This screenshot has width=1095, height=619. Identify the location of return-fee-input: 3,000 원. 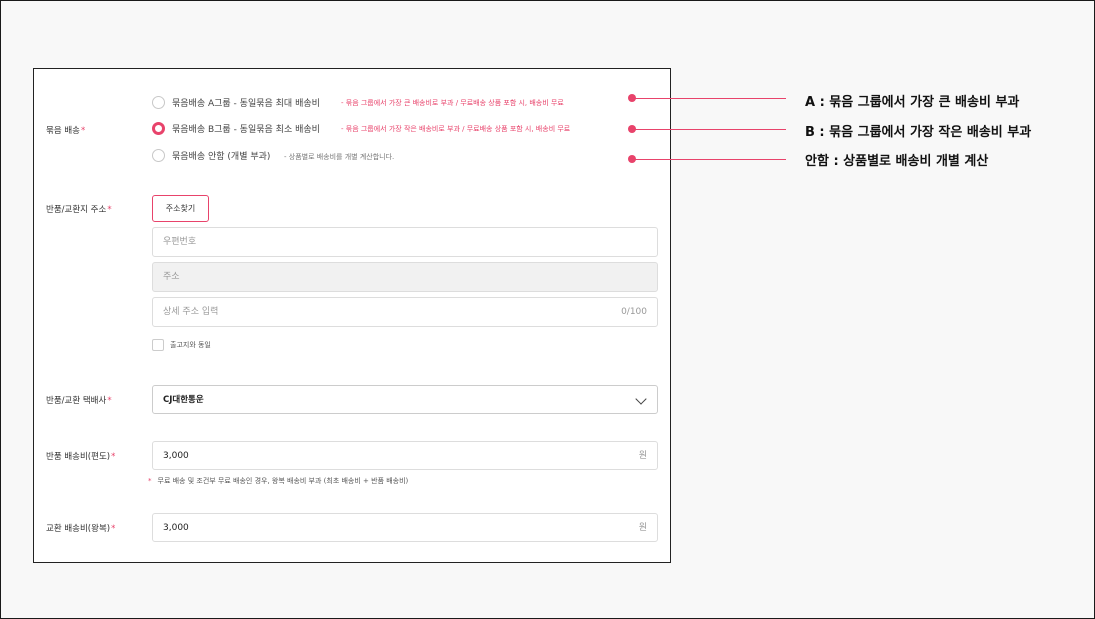
(405, 455).